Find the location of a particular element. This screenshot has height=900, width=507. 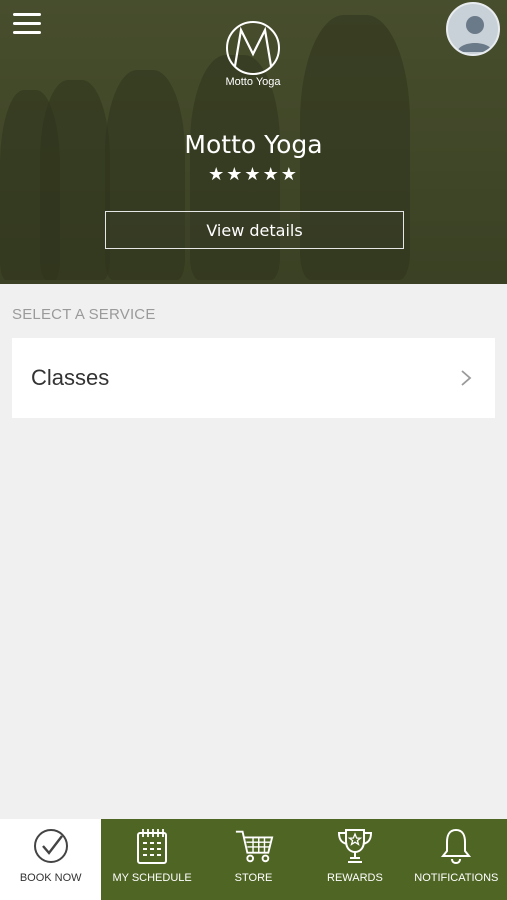

tab-label: MY SCHEDULE is located at coordinates (152, 878).